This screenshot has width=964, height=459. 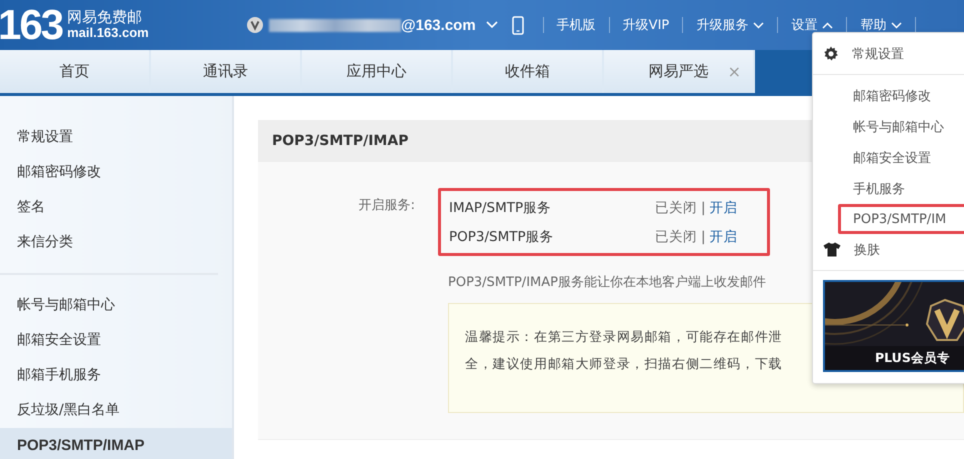 I want to click on sidebar-item: 邮箱手机服务, so click(x=116, y=375).